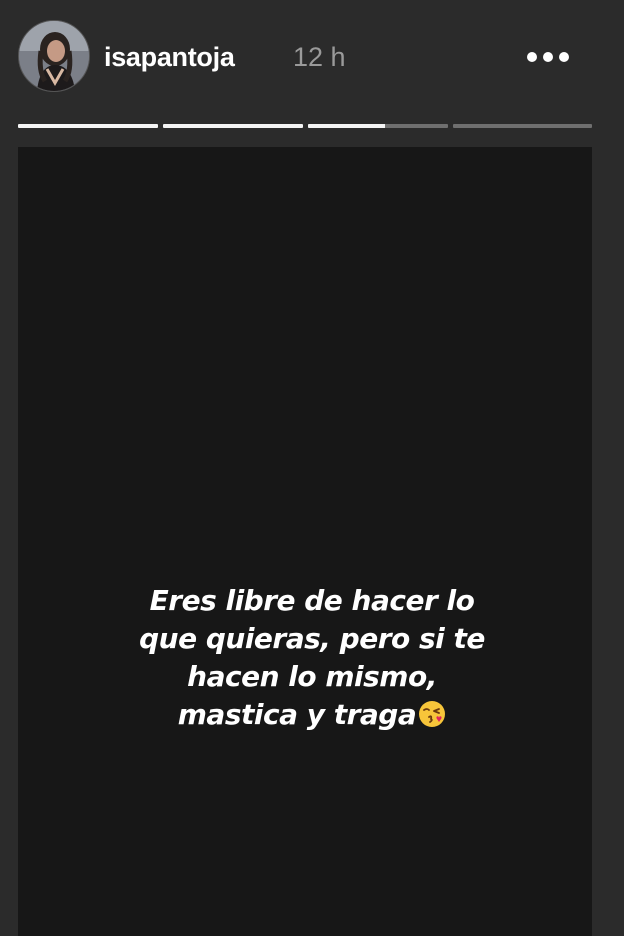 Image resolution: width=624 pixels, height=936 pixels. What do you see at coordinates (312, 676) in the screenshot?
I see `caption-line: hacen lo mismo,` at bounding box center [312, 676].